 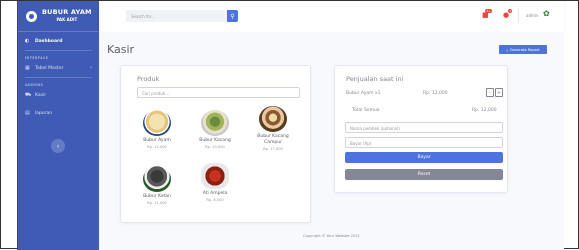 I want to click on nama-pembeli-field: Nama pembeli (optional), so click(x=424, y=127).